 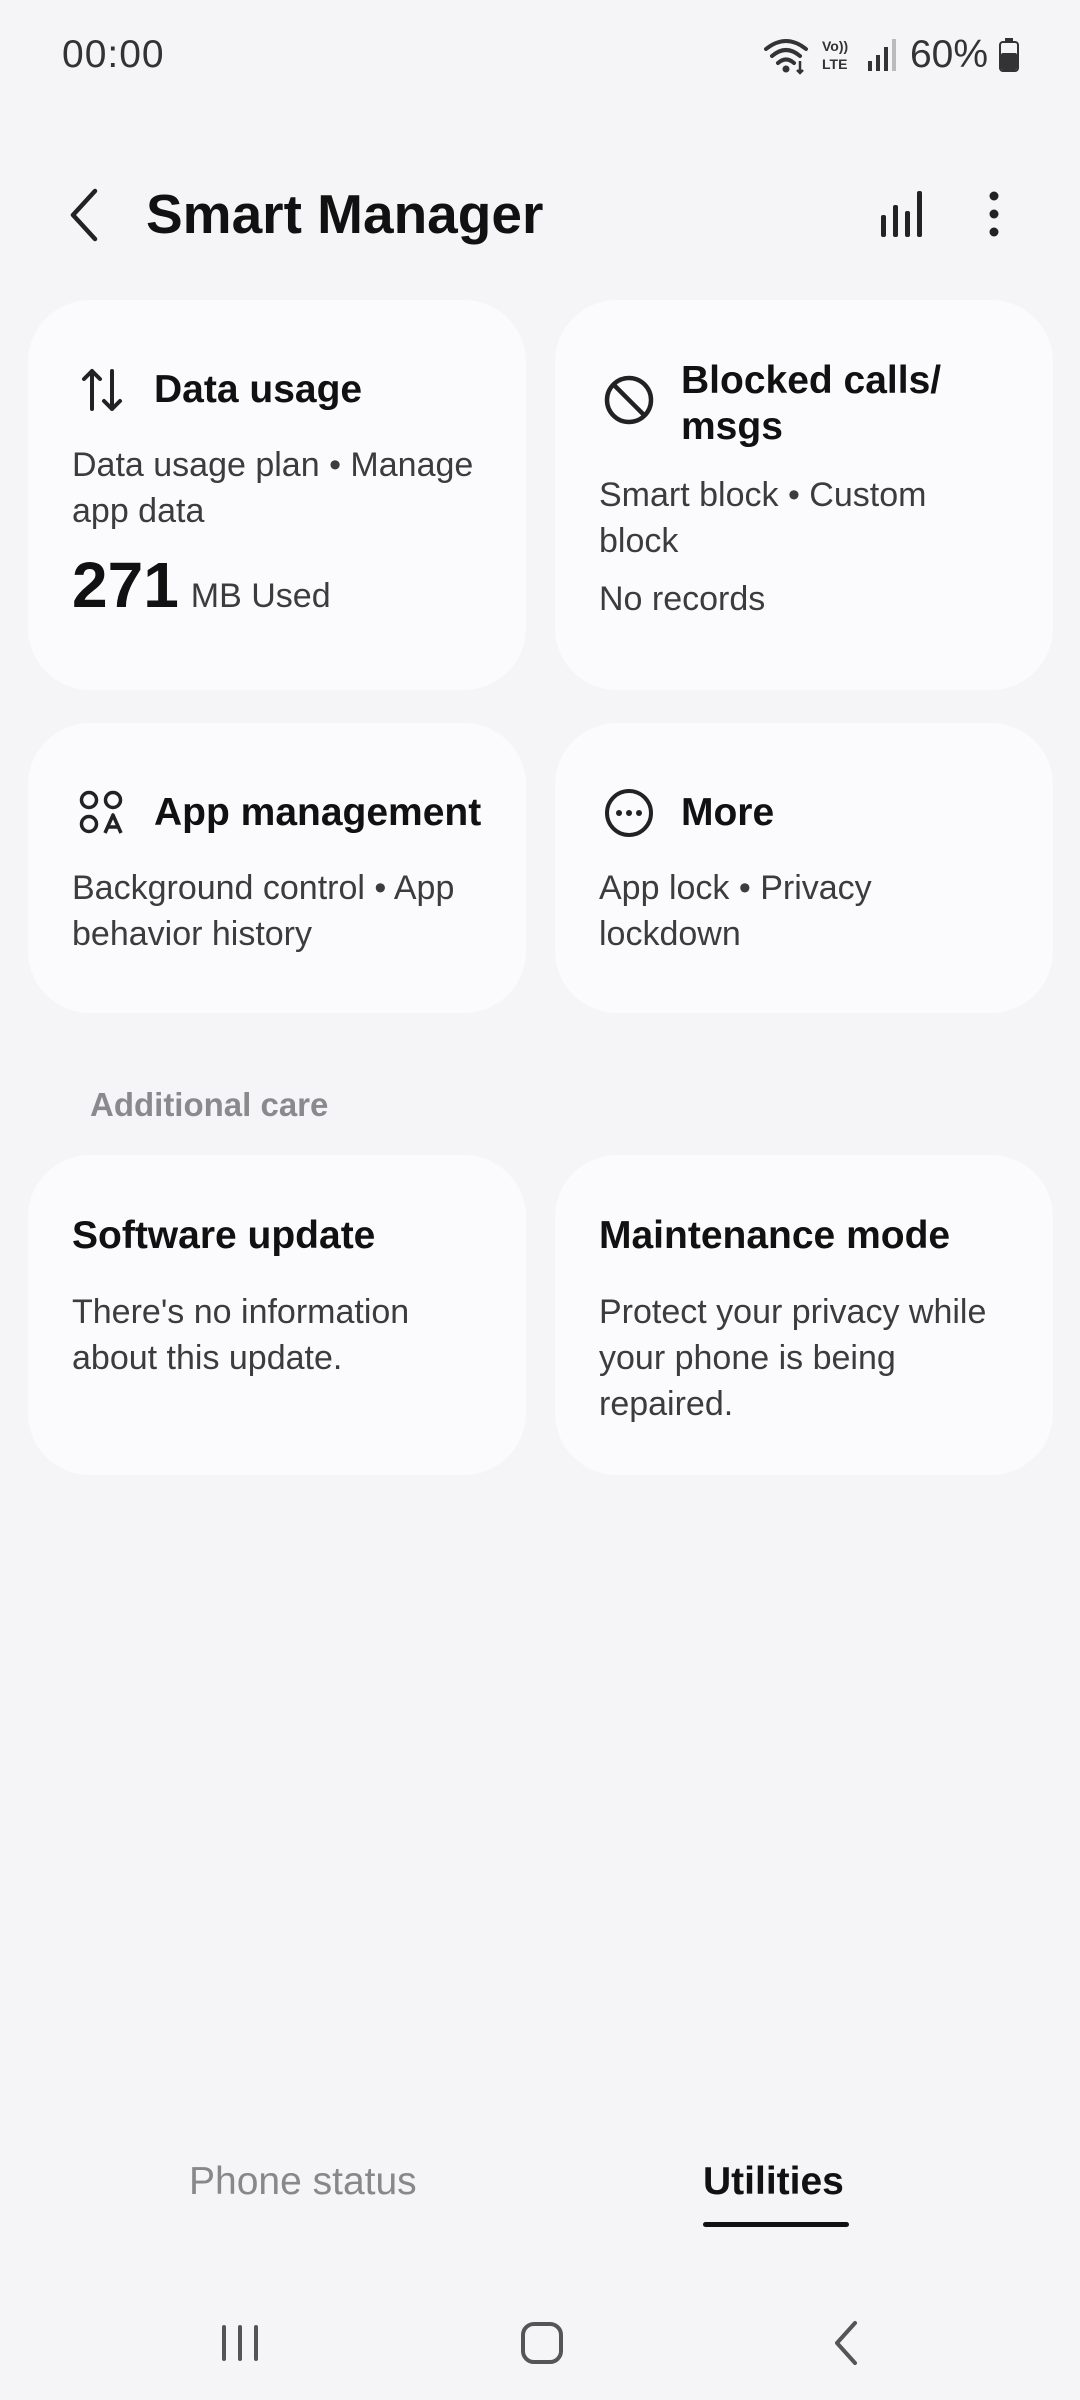 I want to click on battery-icon, so click(x=1009, y=55).